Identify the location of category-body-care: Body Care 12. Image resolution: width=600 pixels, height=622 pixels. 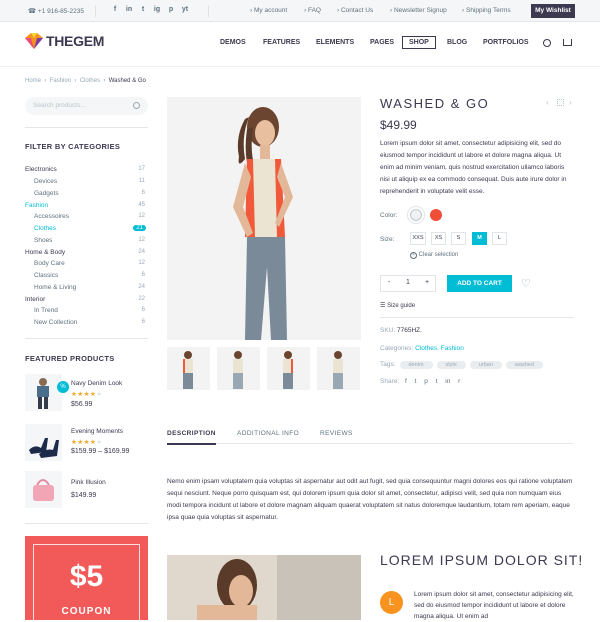
(89, 263).